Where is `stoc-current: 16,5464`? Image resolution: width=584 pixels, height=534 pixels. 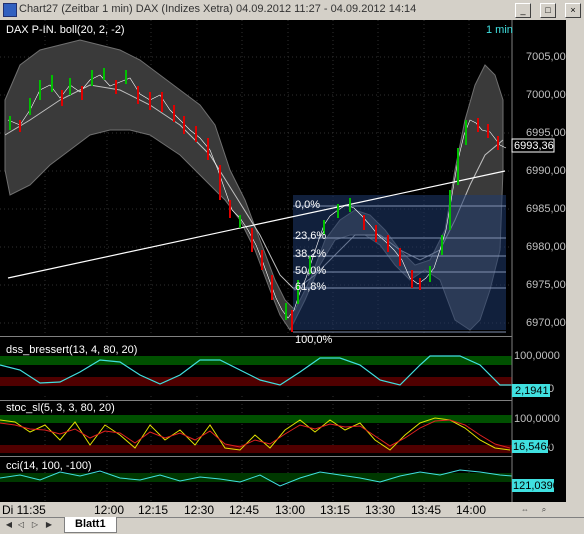 stoc-current: 16,5464 is located at coordinates (533, 447).